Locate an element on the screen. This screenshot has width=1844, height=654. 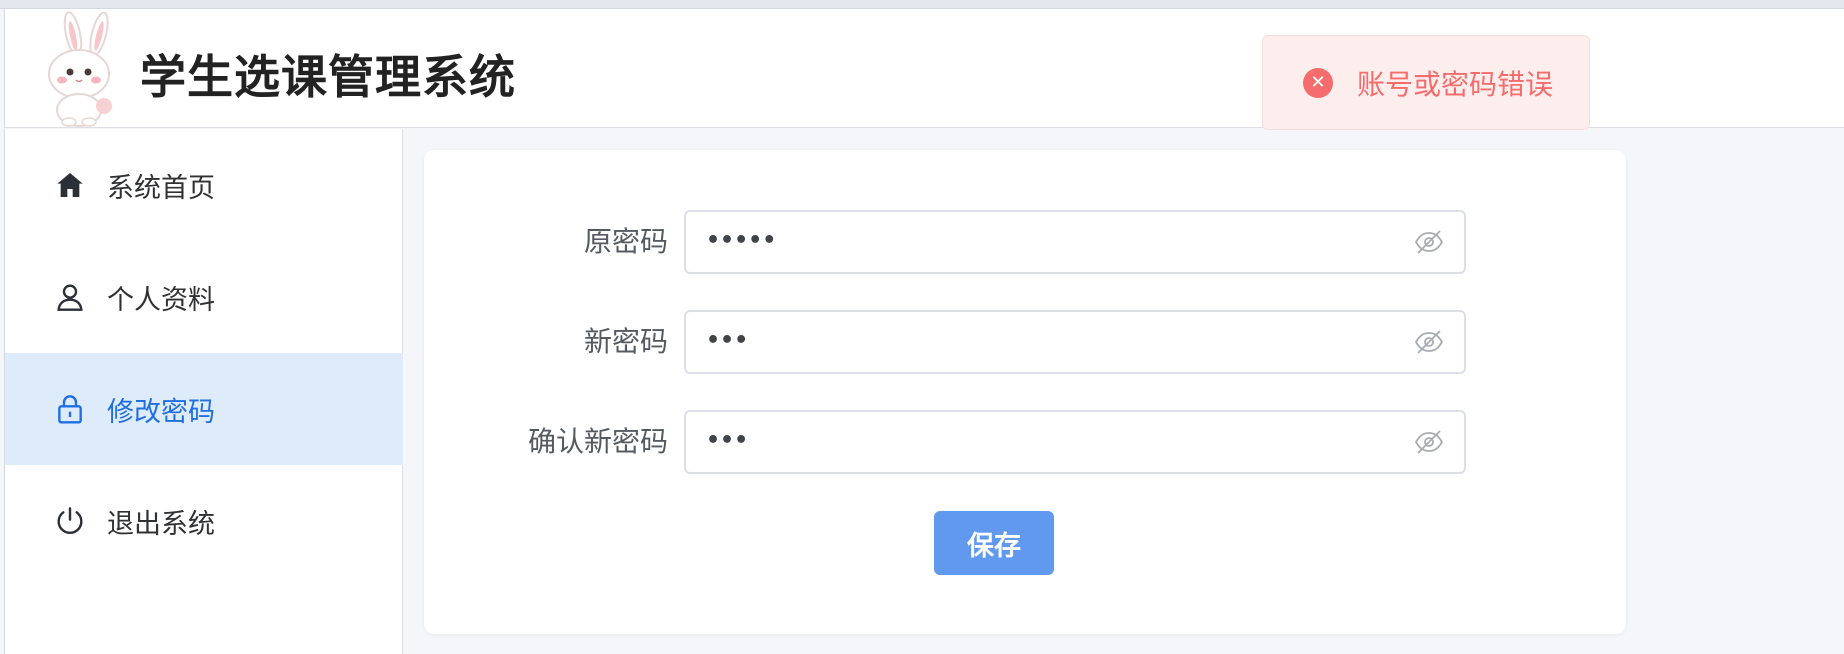
browser-top-strip is located at coordinates (922, 4).